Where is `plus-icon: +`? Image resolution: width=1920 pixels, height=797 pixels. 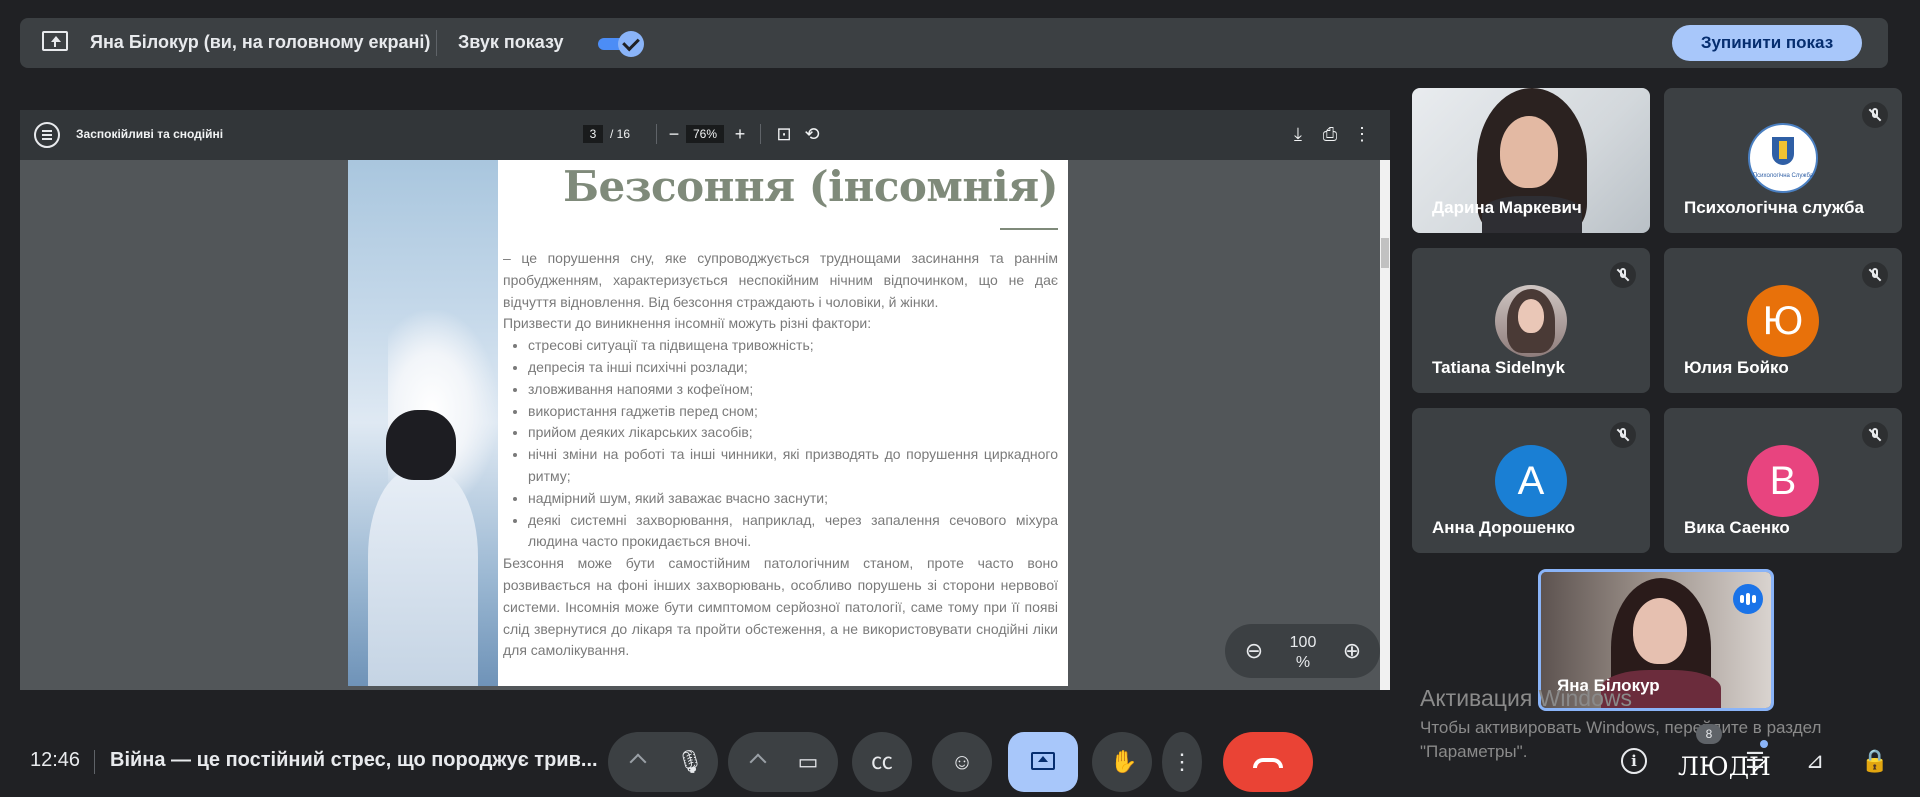 plus-icon: + is located at coordinates (740, 134).